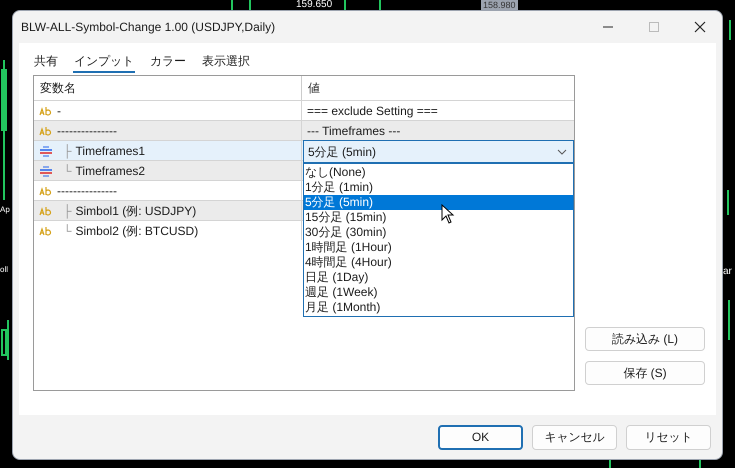 Image resolution: width=735 pixels, height=468 pixels. What do you see at coordinates (438, 172) in the screenshot?
I see `dropdown-option: なし(None)` at bounding box center [438, 172].